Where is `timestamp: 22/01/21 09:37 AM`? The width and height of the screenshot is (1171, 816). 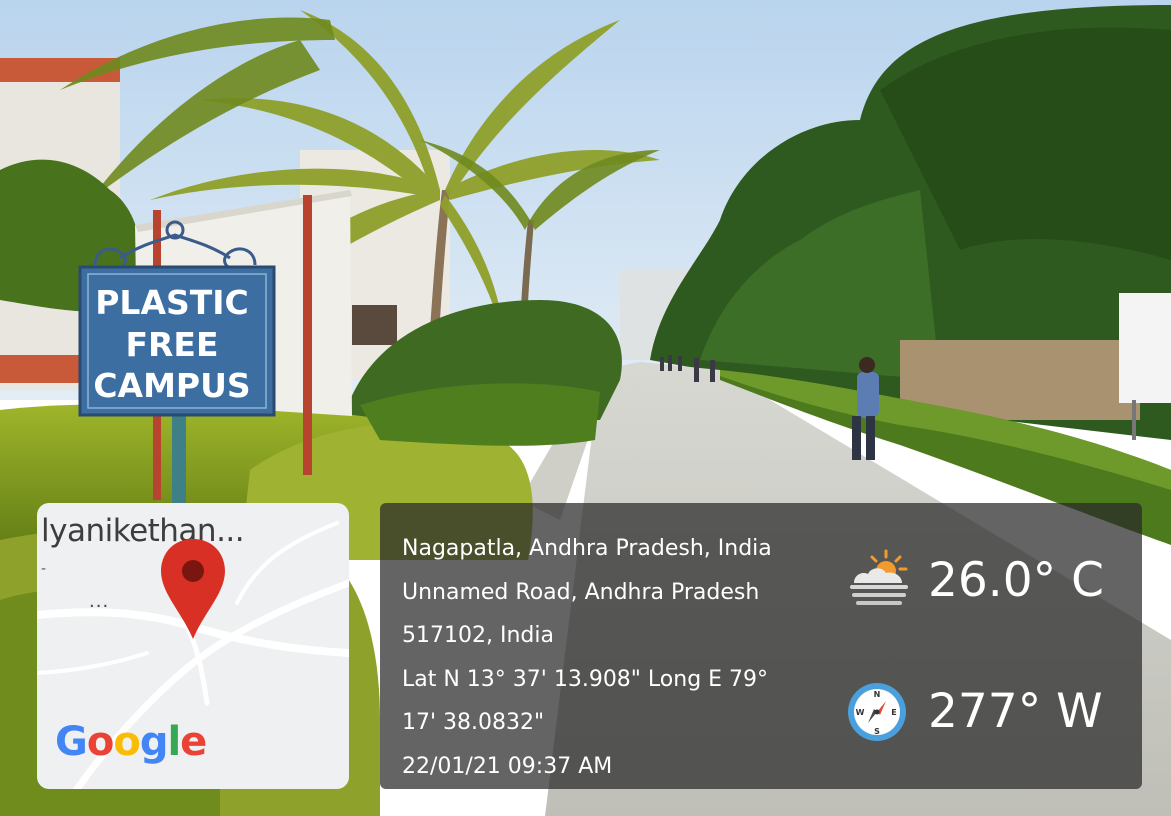 timestamp: 22/01/21 09:37 AM is located at coordinates (507, 766).